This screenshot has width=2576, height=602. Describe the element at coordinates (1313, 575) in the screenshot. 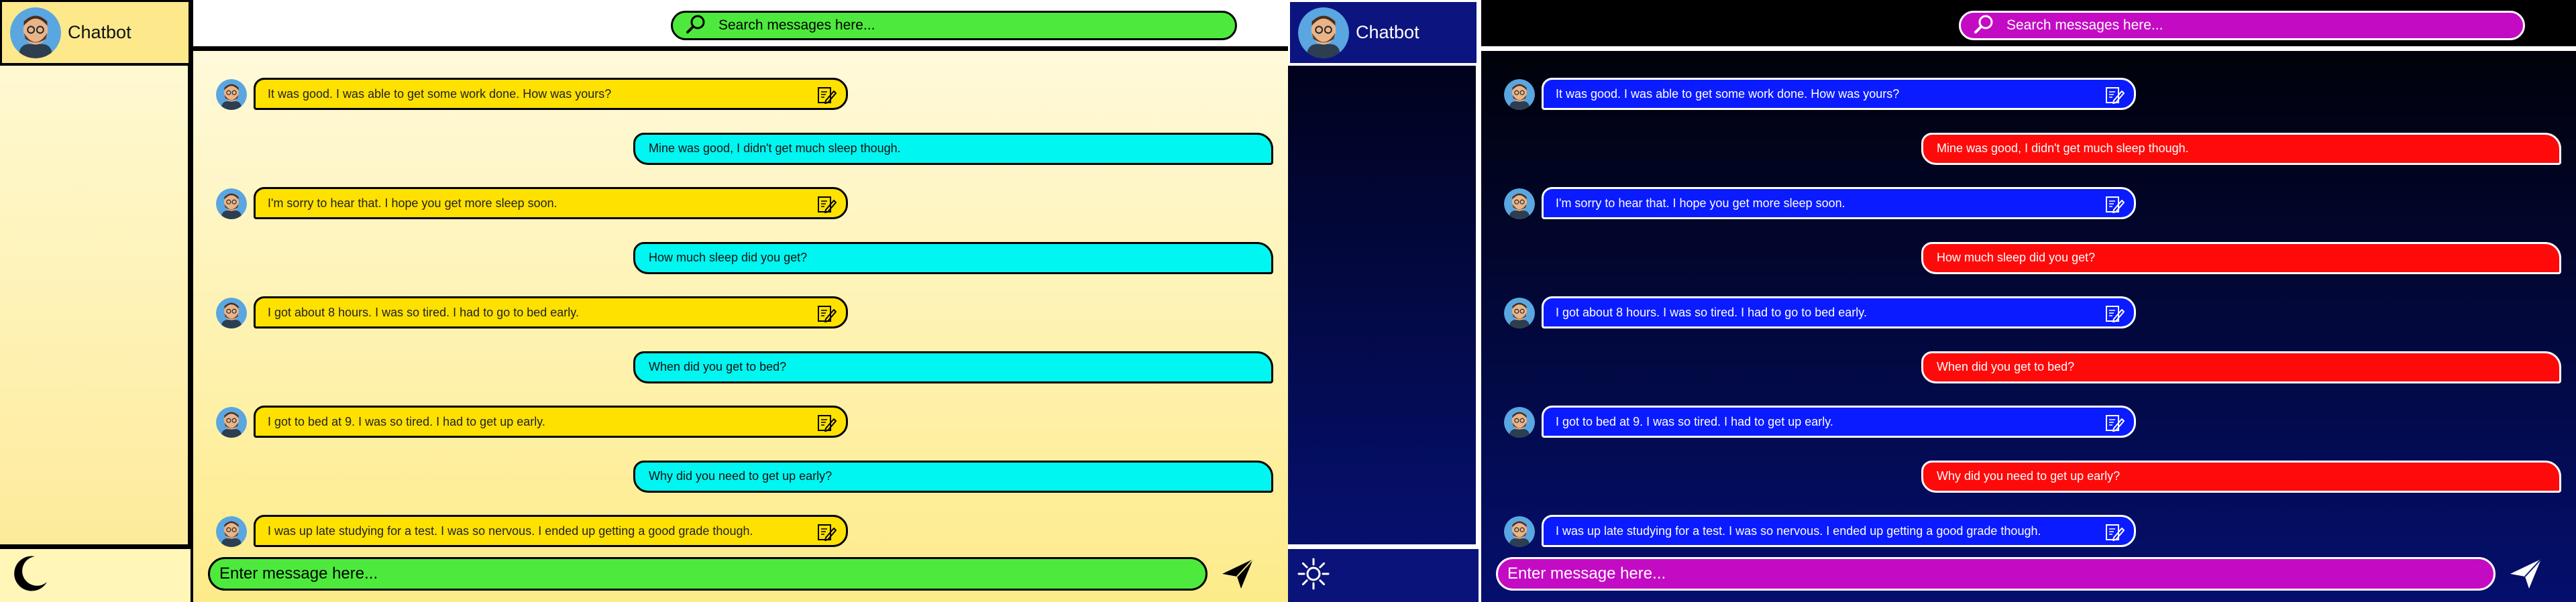

I see `sun-icon` at that location.